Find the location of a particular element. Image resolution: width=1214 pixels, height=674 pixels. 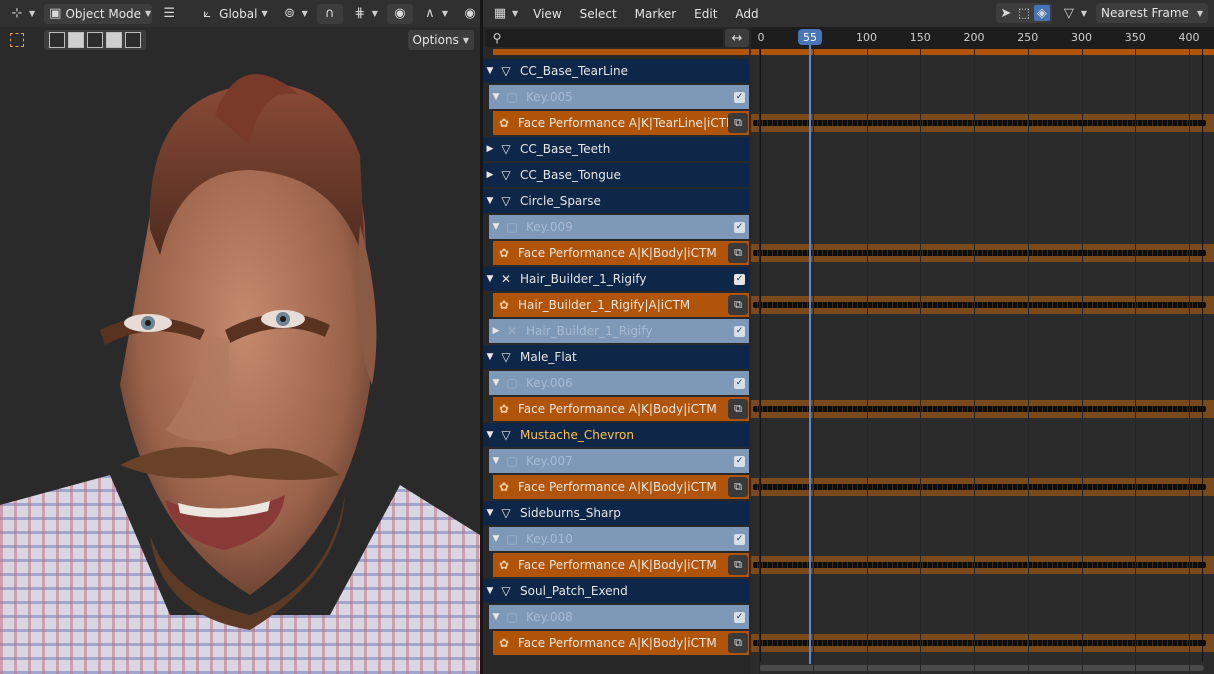

channel-row-key: ▼ ▢ Key.009 ✓ is located at coordinates (619, 227).